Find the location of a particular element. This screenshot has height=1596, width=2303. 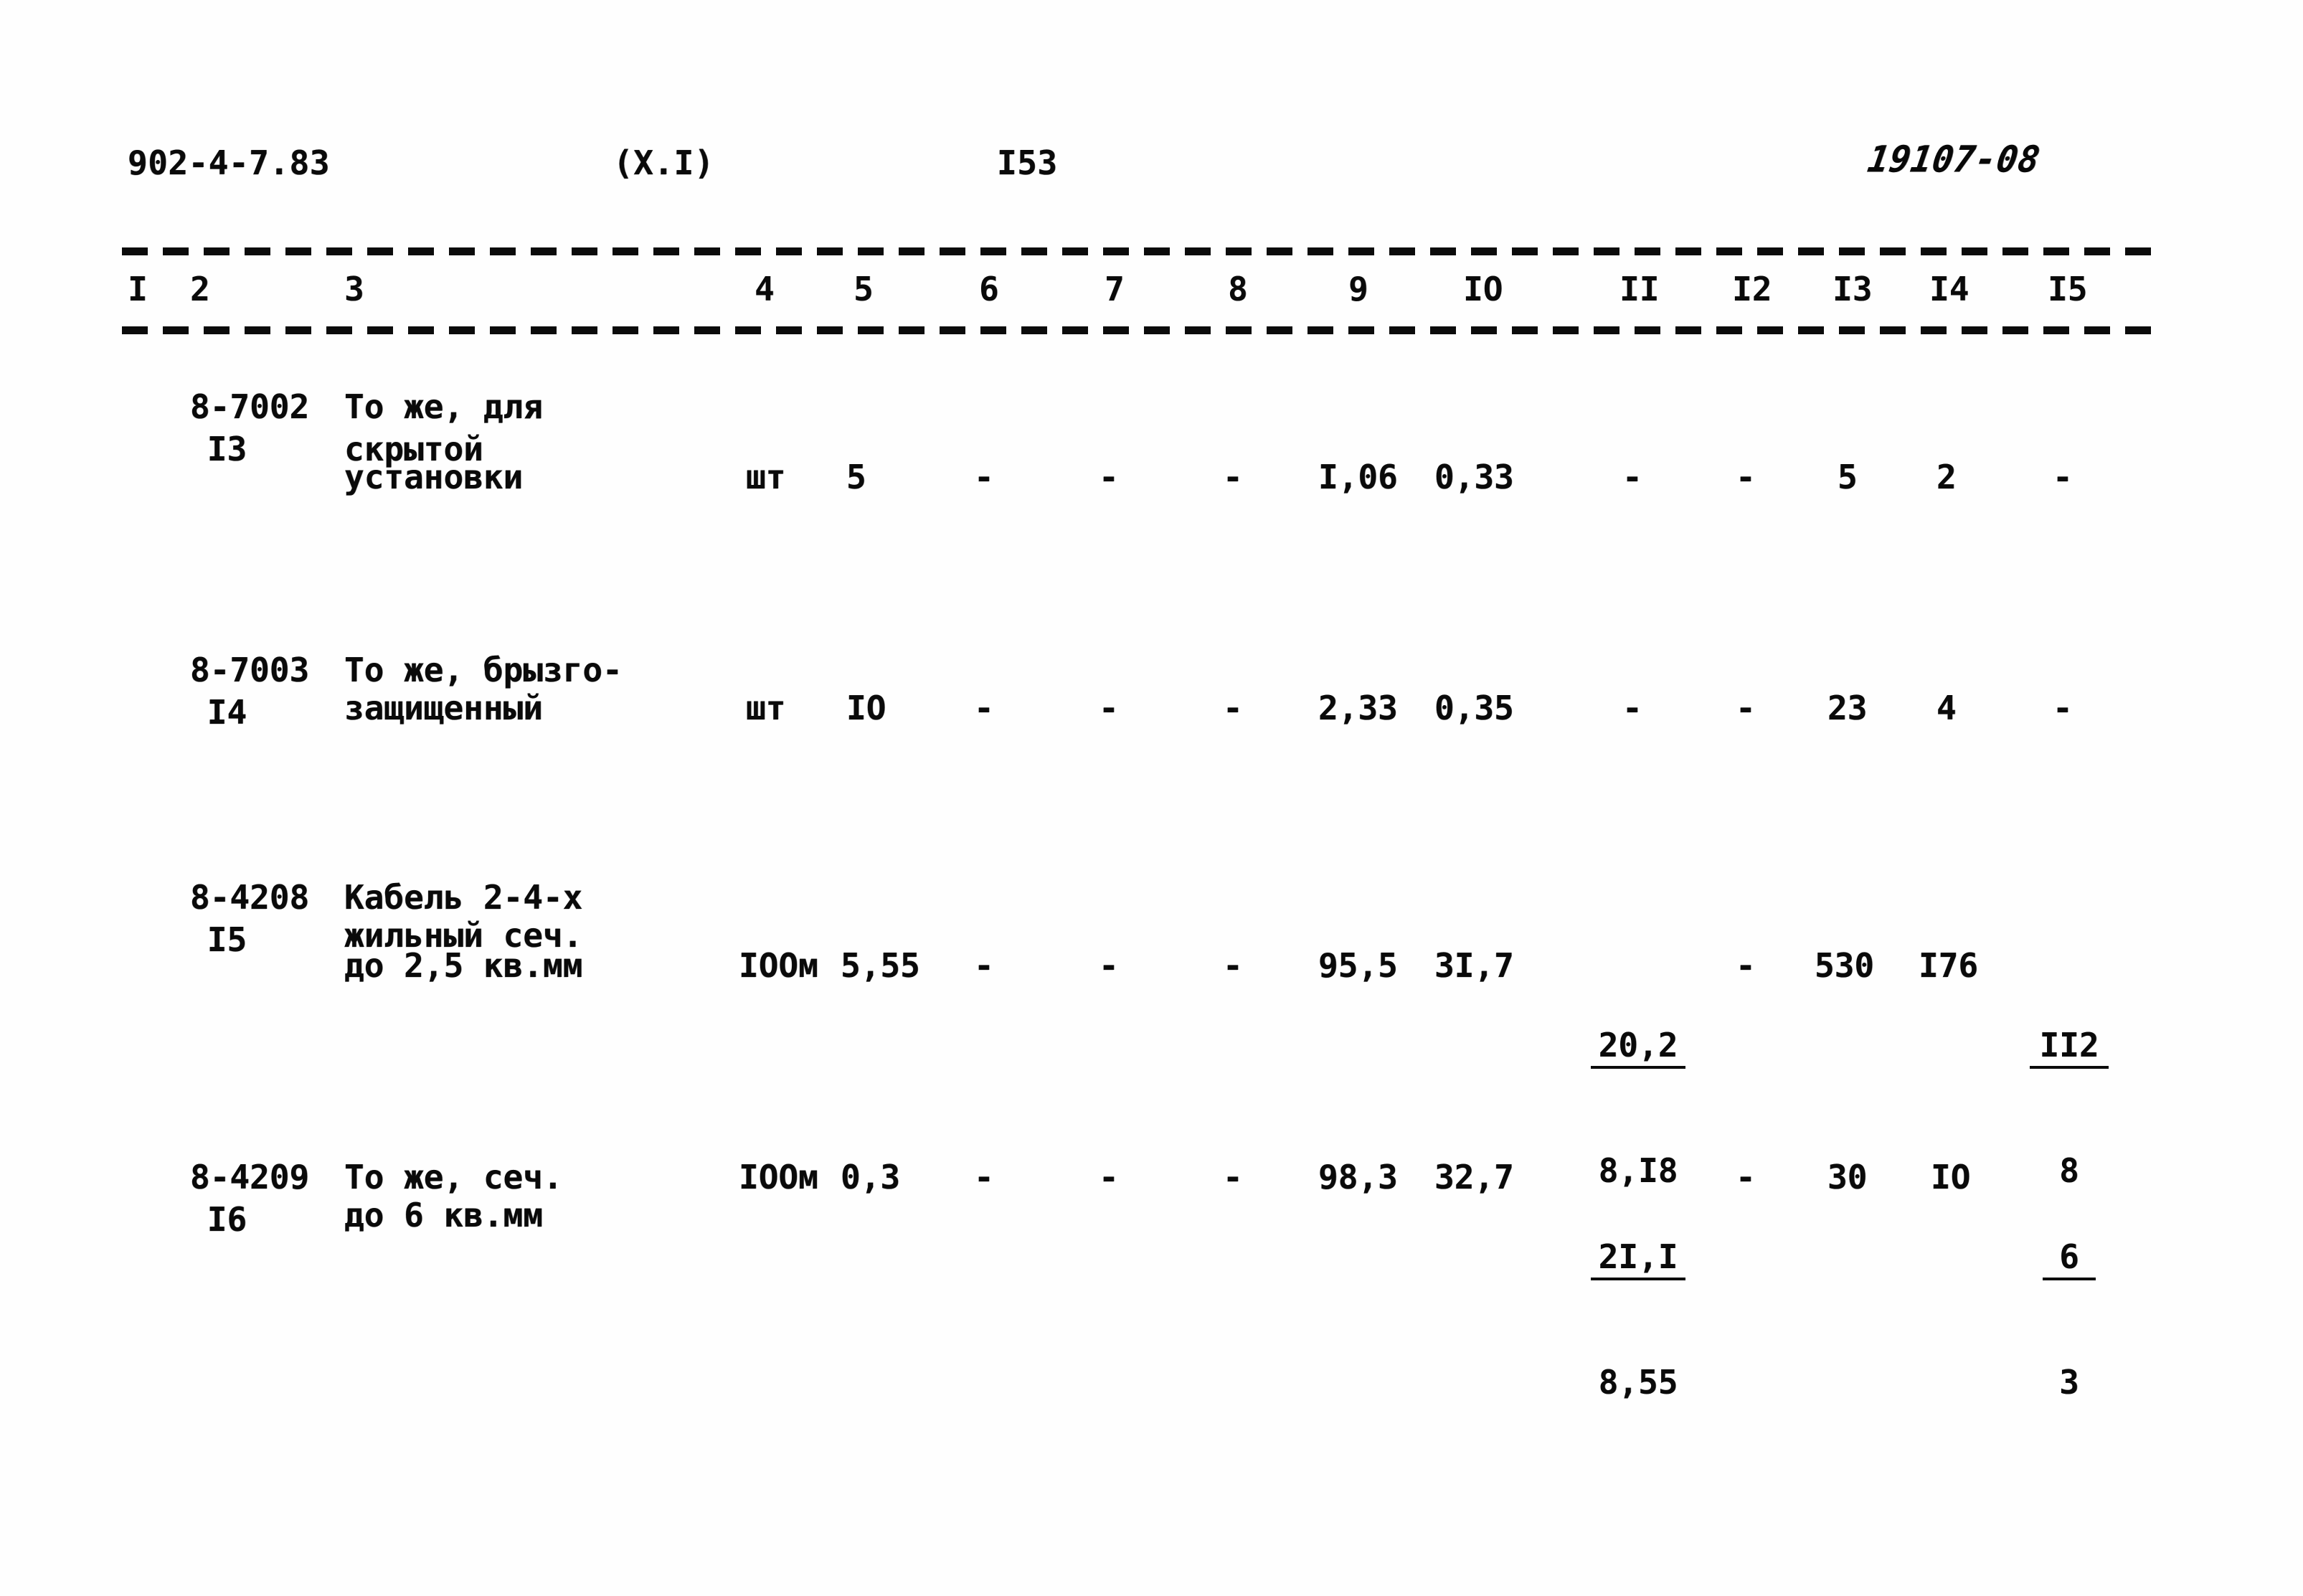

column-header-5: 5 is located at coordinates (864, 289).